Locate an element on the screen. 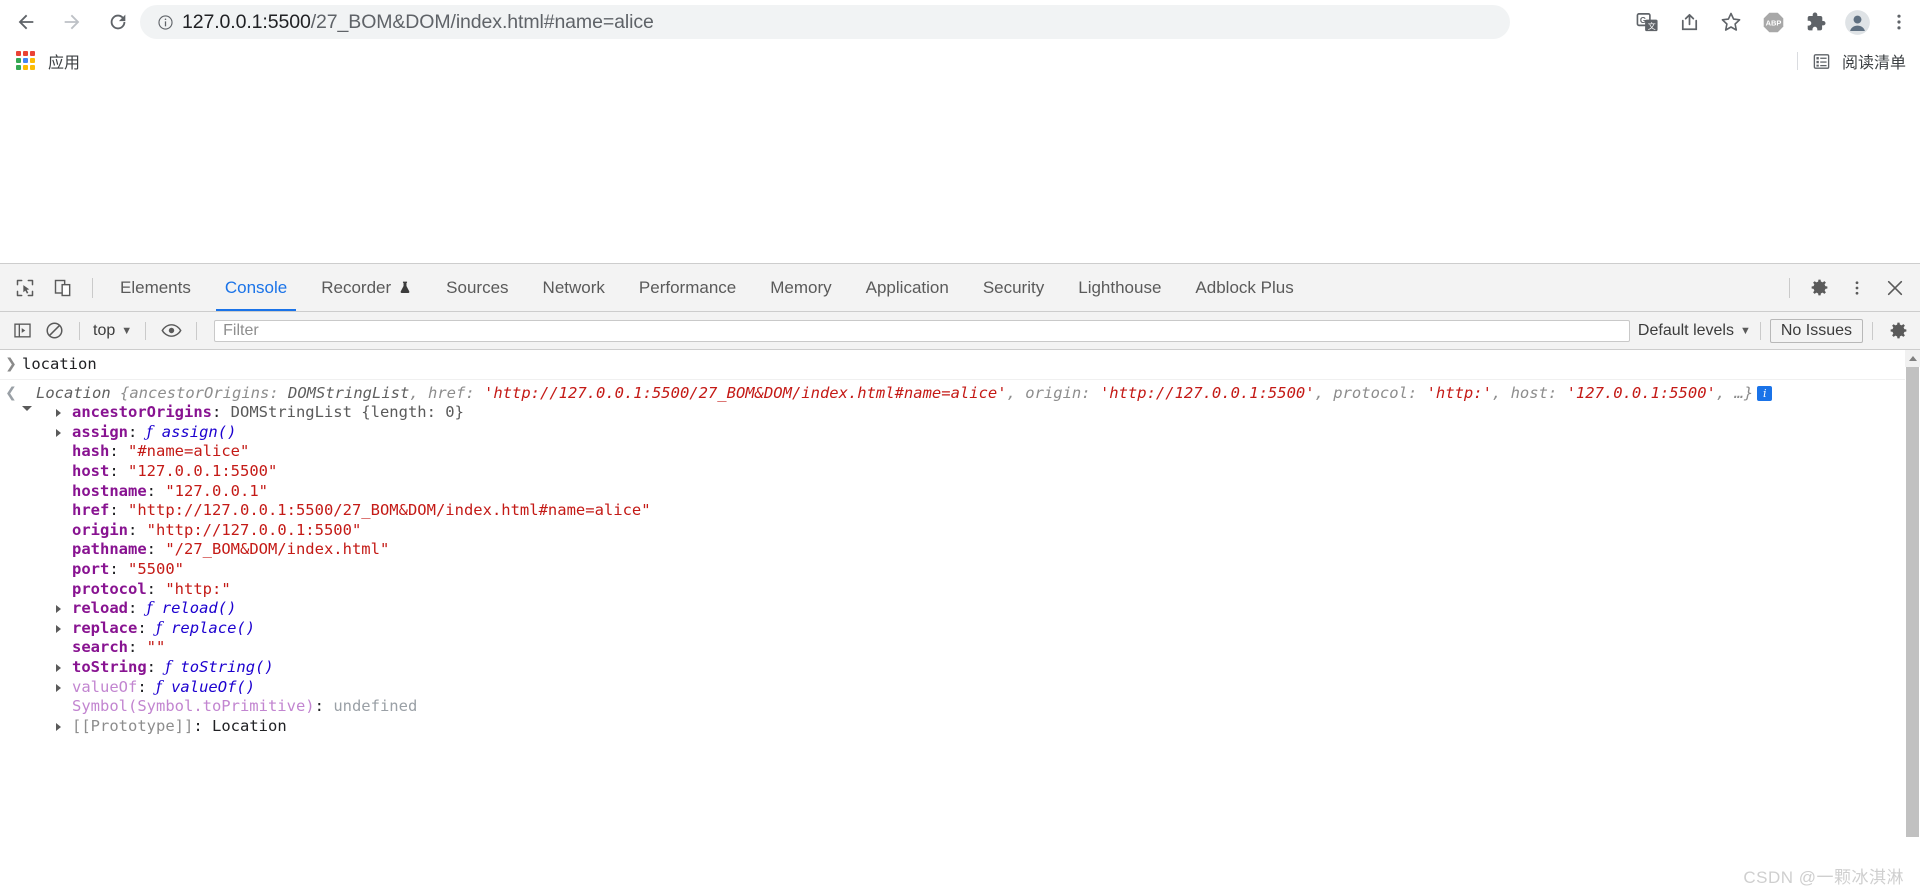 The width and height of the screenshot is (1920, 896). inspect-element-icon is located at coordinates (25, 288).